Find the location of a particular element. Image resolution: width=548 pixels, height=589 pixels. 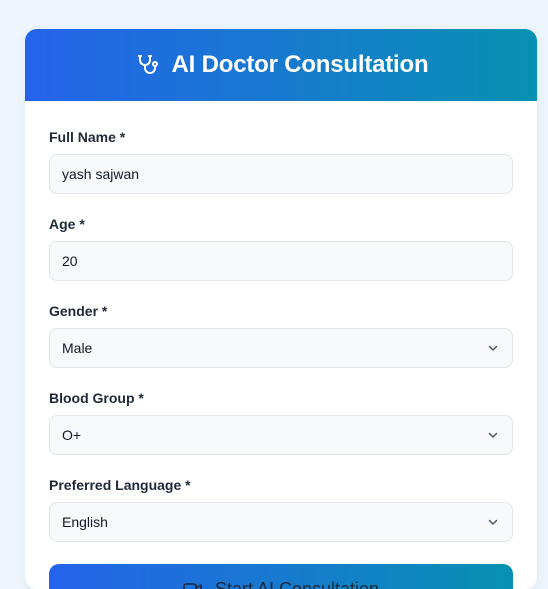

blood-group-field: Blood Group * O+ is located at coordinates (281, 422).